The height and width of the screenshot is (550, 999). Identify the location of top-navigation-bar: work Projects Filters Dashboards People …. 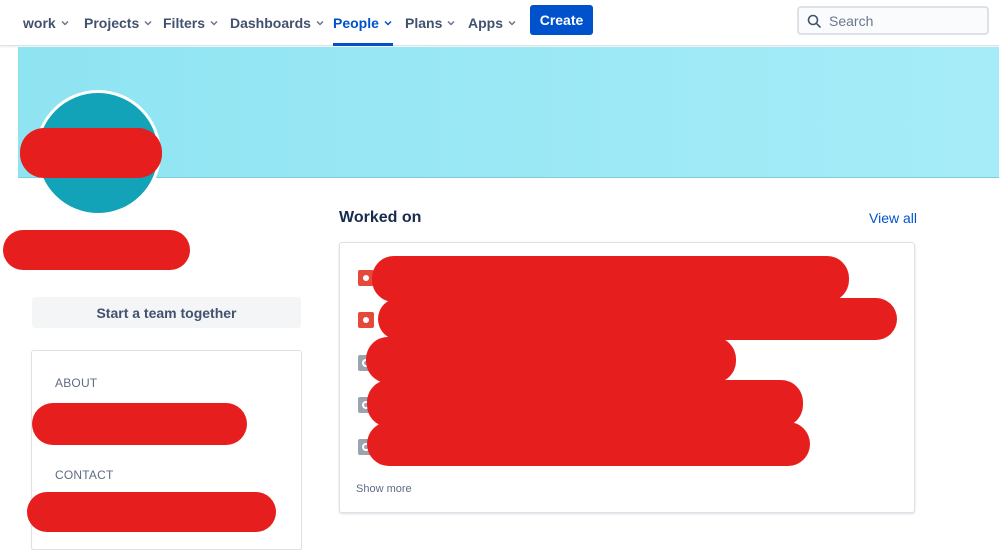
(499, 23).